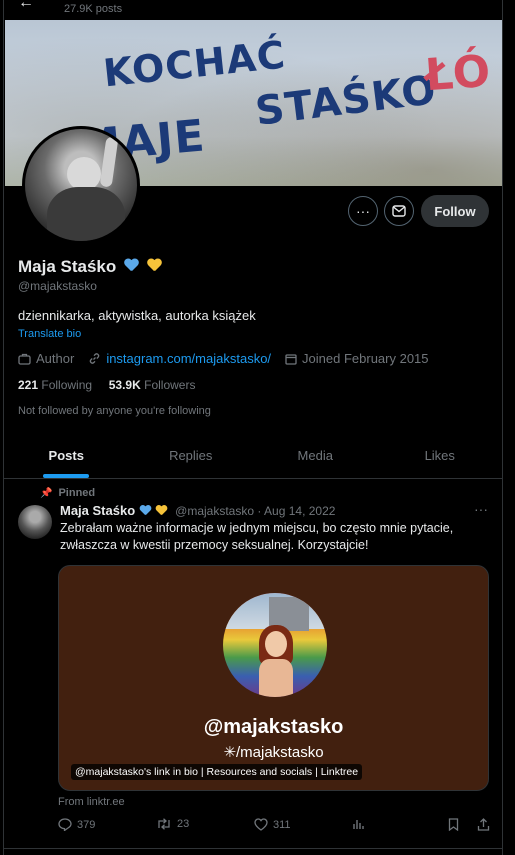  I want to click on share-button, so click(486, 824).